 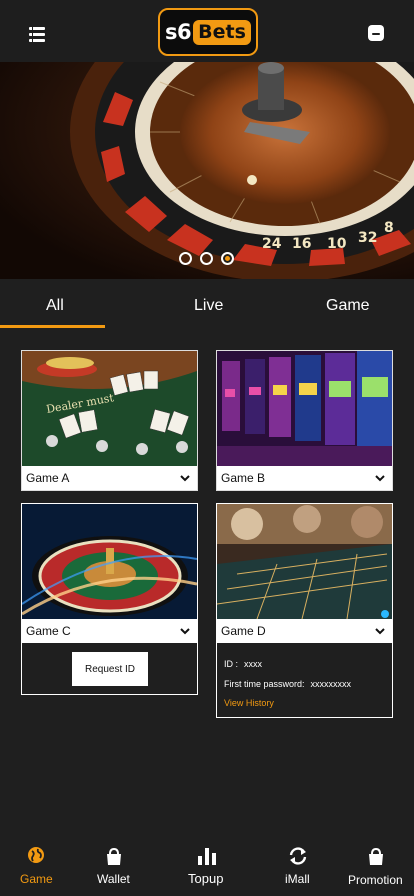 I want to click on nav-topup: Topup, so click(x=207, y=866).